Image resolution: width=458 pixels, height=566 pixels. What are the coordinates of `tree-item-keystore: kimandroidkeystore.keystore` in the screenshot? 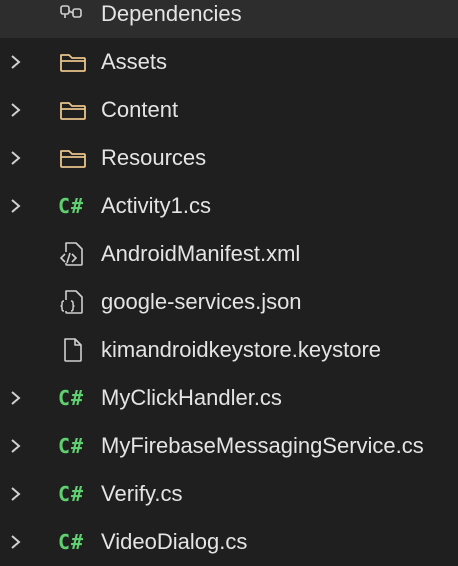 It's located at (229, 350).